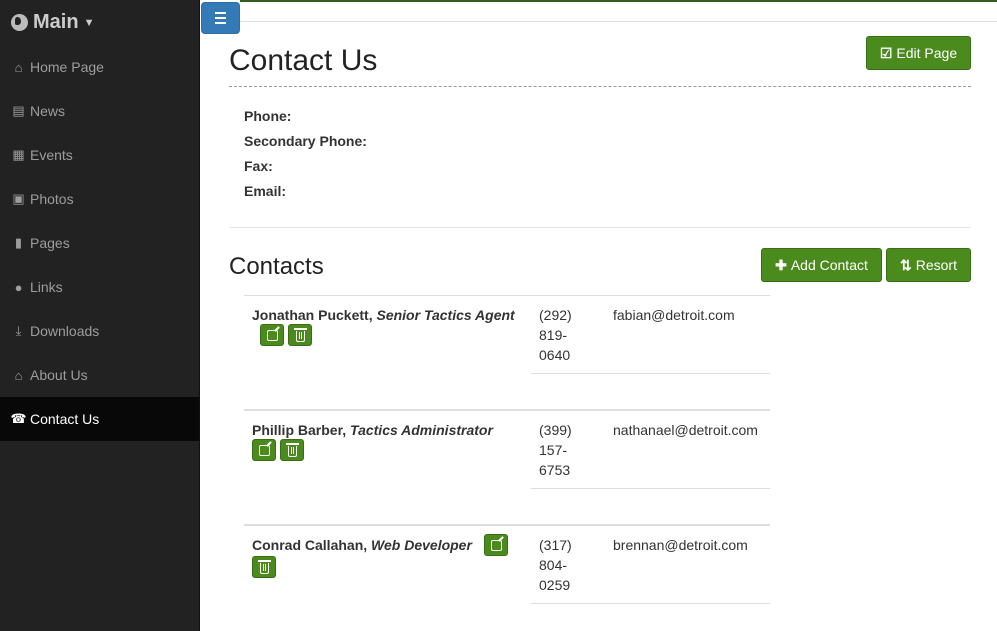 The image size is (997, 631). Describe the element at coordinates (685, 430) in the screenshot. I see `contact-email: nathanael@detroit.com` at that location.